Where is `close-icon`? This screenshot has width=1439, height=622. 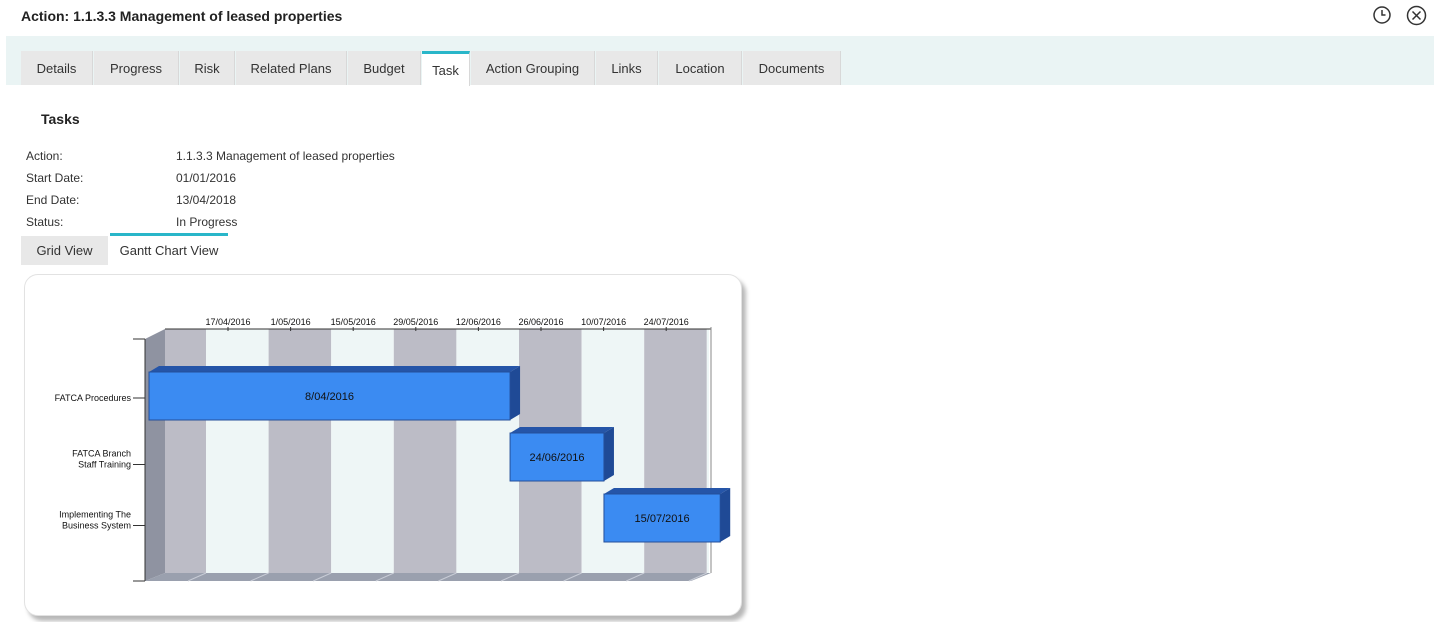
close-icon is located at coordinates (1416, 15).